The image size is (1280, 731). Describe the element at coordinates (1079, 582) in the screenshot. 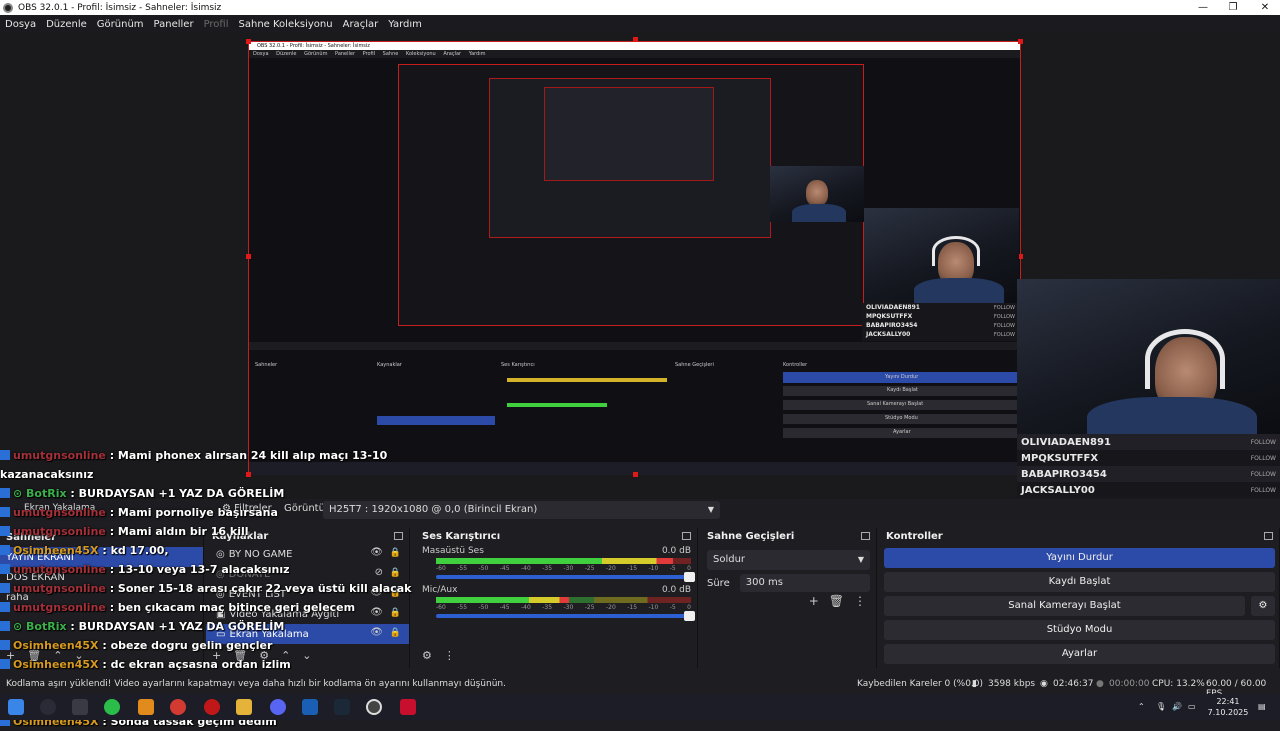

I see `start-recording-button: Kaydı Başlat` at that location.